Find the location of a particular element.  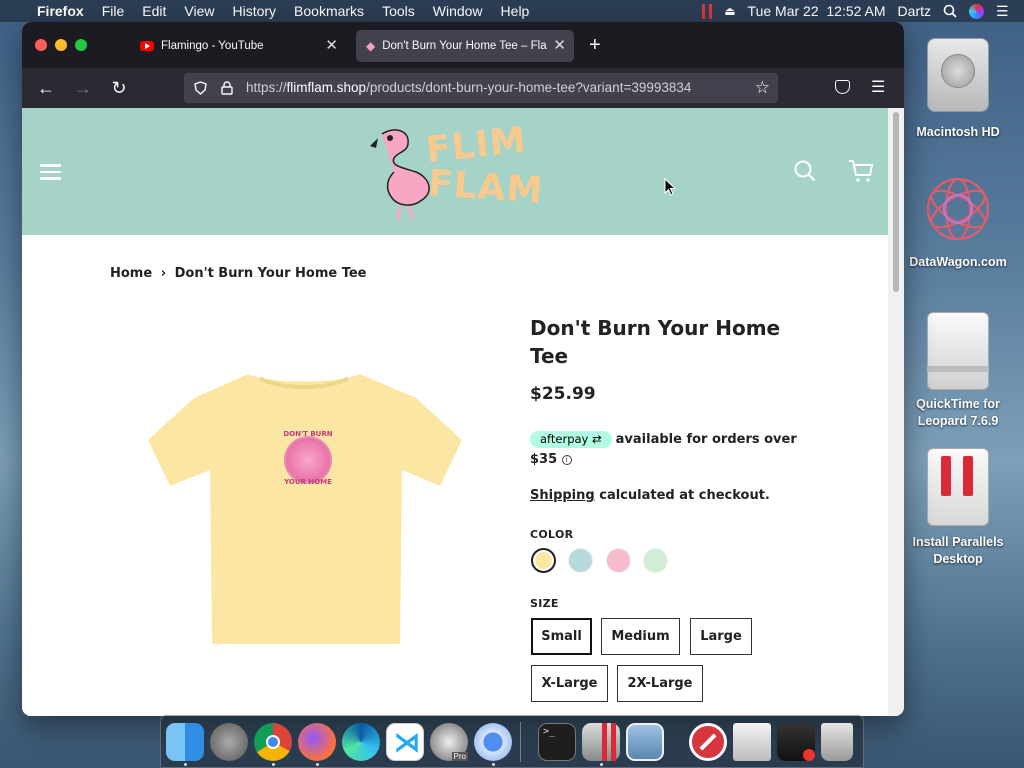

tab-title: Flamingo - YouTube is located at coordinates (212, 46).